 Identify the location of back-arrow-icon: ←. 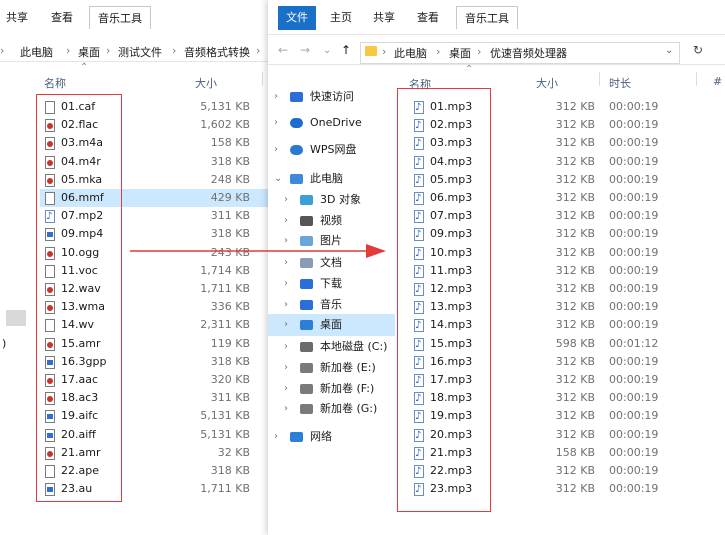
(283, 50).